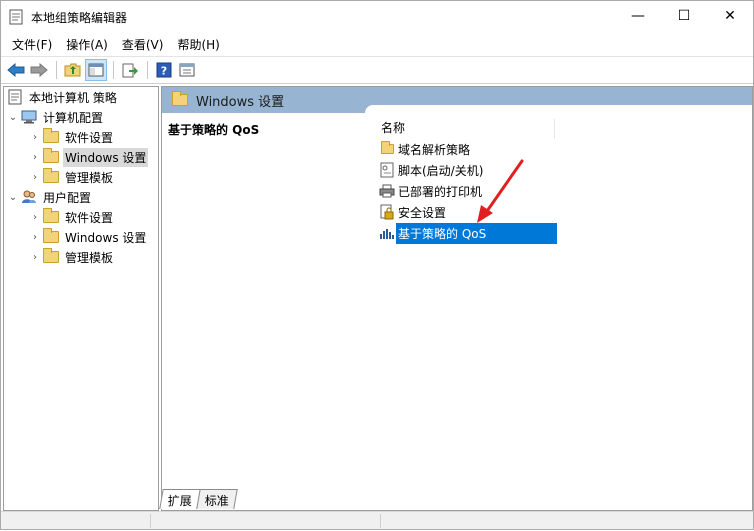 The width and height of the screenshot is (754, 531). I want to click on script-icon, so click(387, 170).